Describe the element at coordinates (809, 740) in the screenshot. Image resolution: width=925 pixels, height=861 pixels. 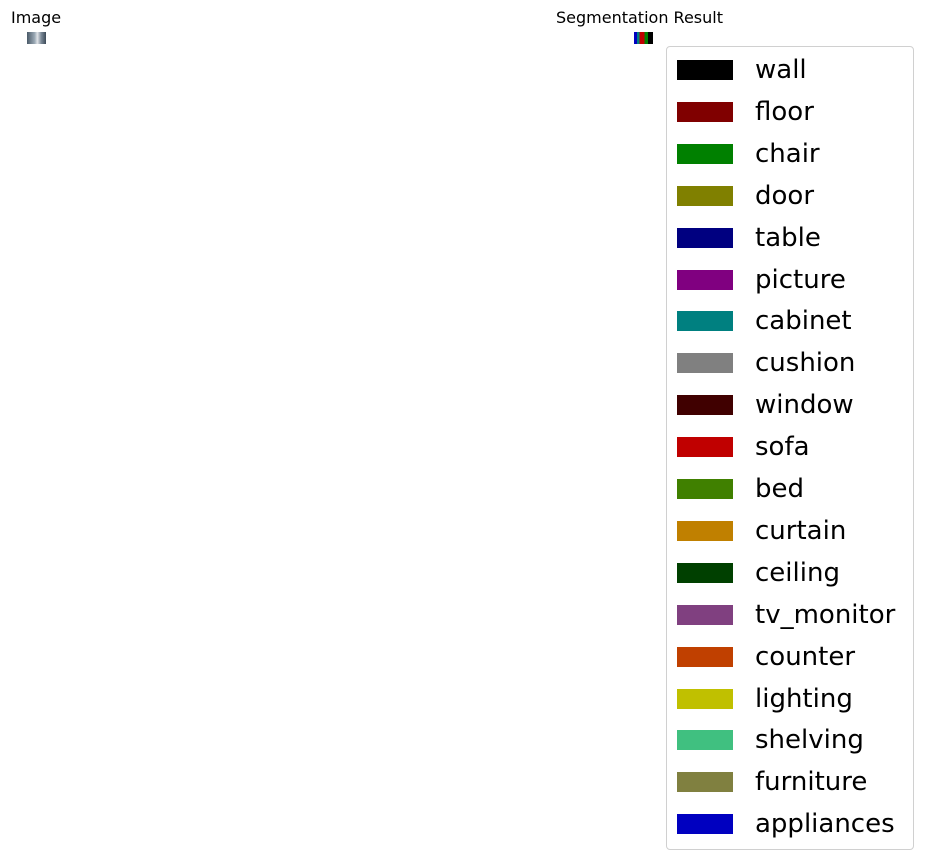
I see `legend-label: shelving` at that location.